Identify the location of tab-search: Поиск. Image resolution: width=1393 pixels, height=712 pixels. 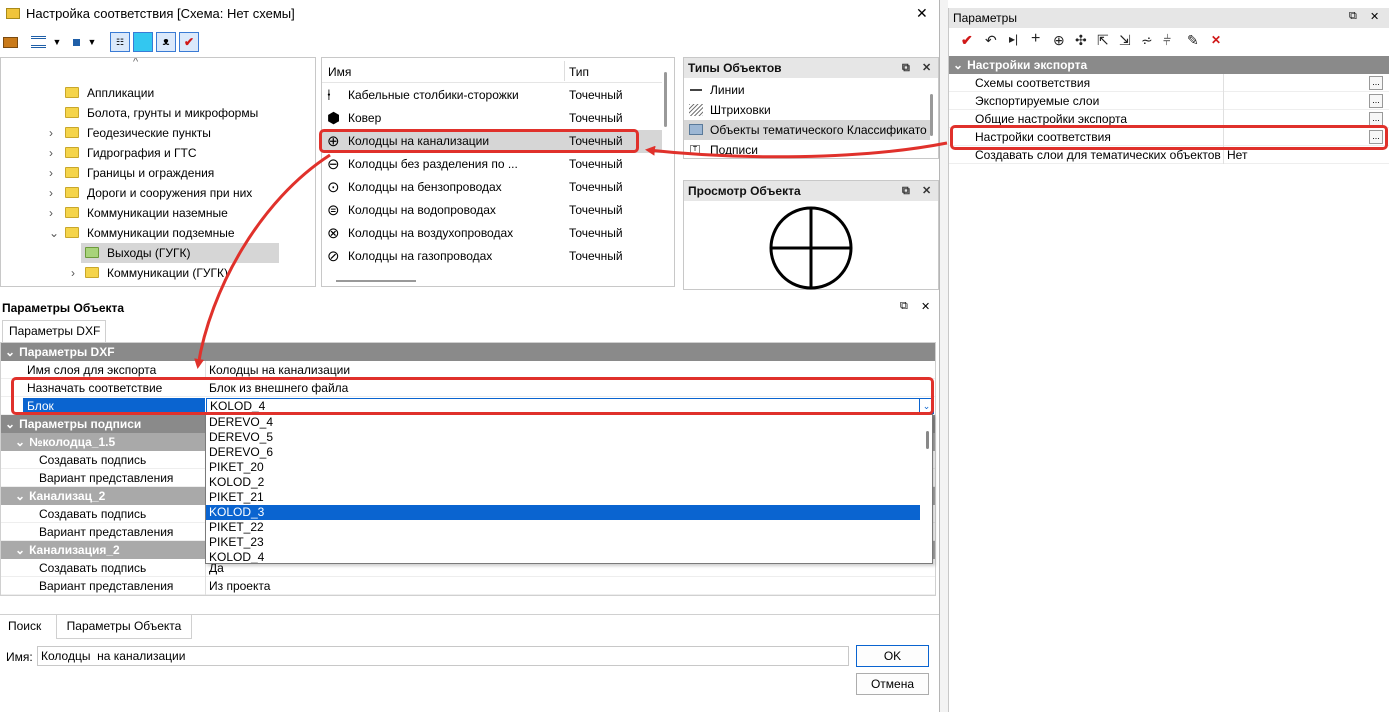
(24, 626).